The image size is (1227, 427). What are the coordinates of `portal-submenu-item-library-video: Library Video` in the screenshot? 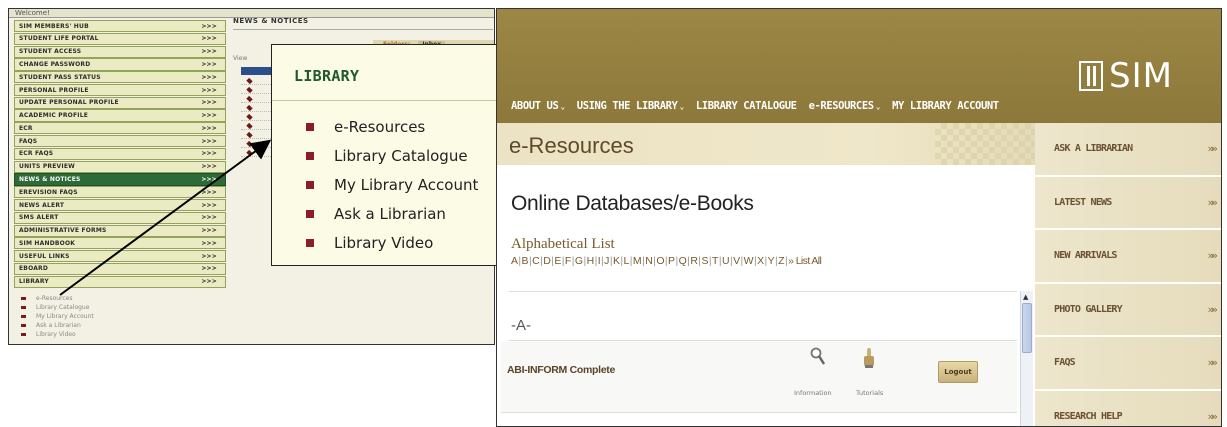 It's located at (121, 334).